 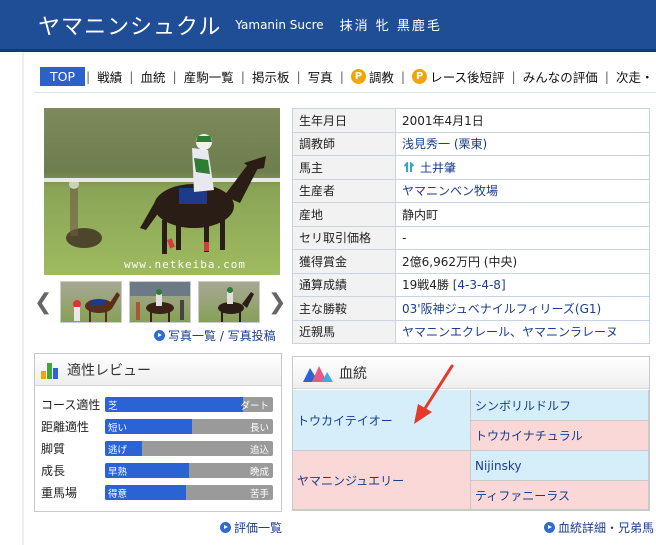 What do you see at coordinates (522, 261) in the screenshot?
I see `profile-value: 2億6,962万円 (中央)` at bounding box center [522, 261].